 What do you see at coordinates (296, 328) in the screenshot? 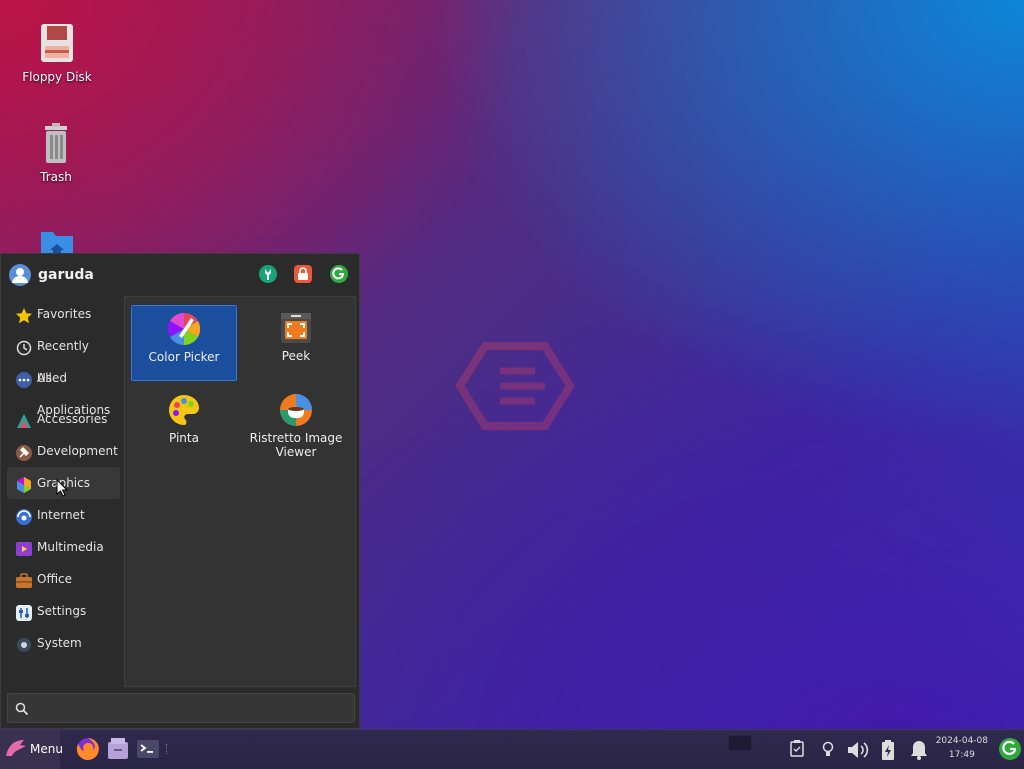
I see `peek-icon` at bounding box center [296, 328].